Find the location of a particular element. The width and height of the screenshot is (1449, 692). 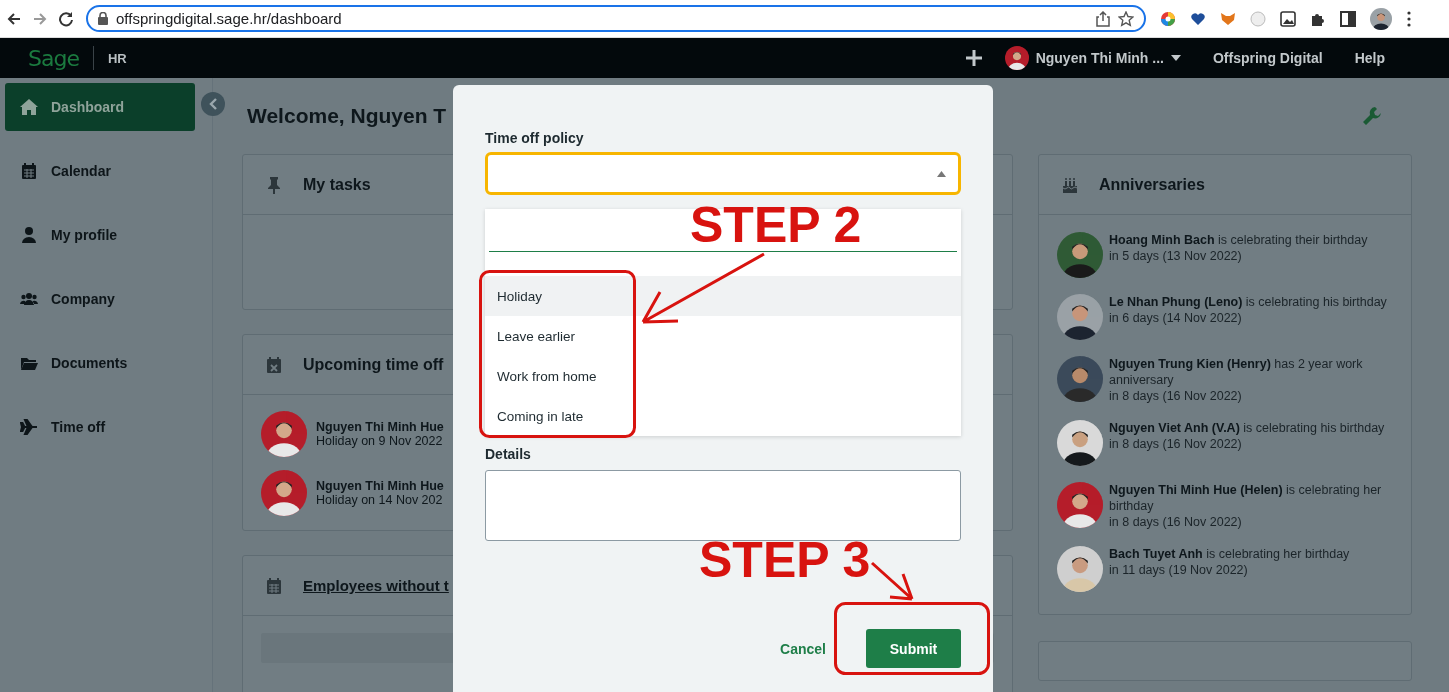

heart-icon is located at coordinates (1198, 18).